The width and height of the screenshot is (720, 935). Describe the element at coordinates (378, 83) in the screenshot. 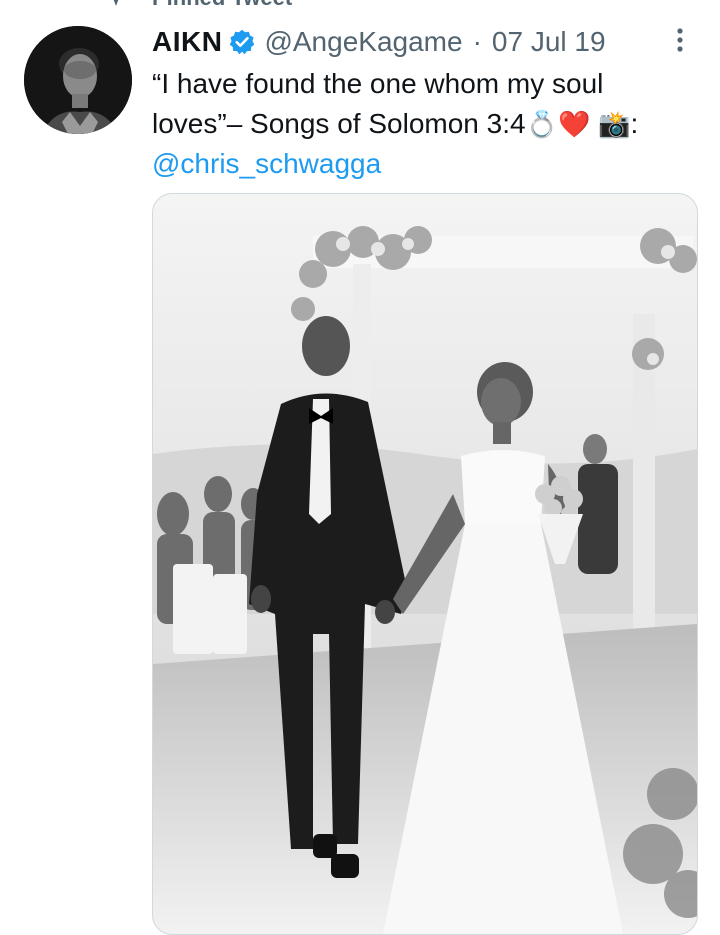

I see `tweet-text-line-1: “I have found the one whom my soul` at that location.